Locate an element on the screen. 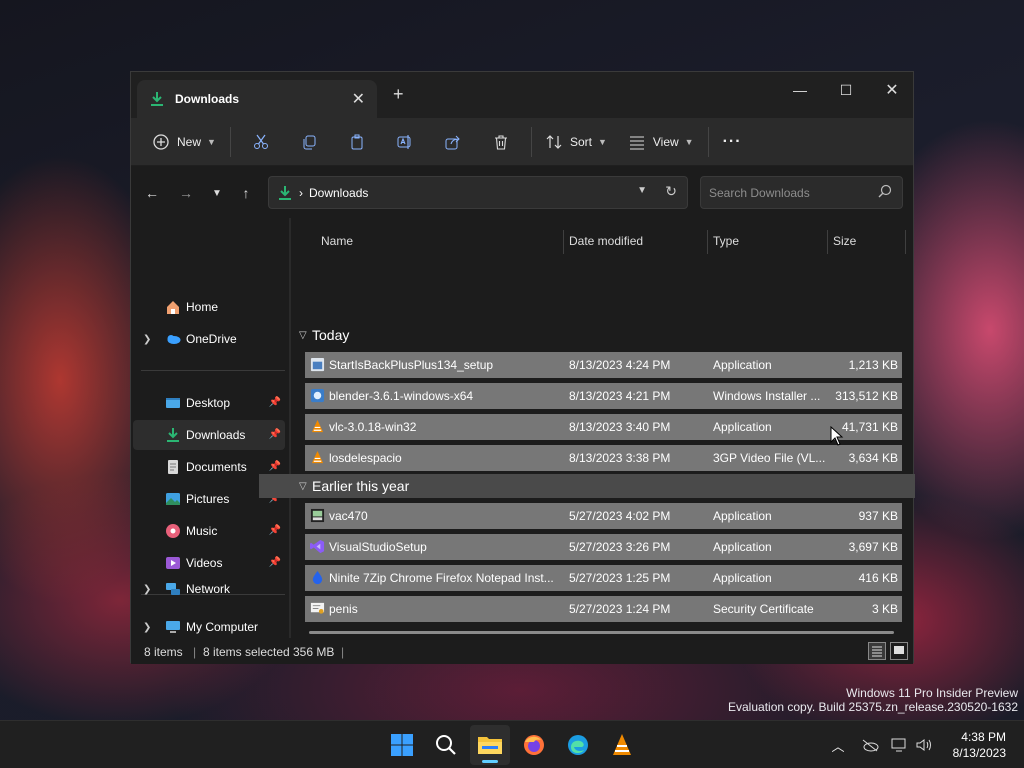 The image size is (1024, 768). tiles-view-button is located at coordinates (899, 651).